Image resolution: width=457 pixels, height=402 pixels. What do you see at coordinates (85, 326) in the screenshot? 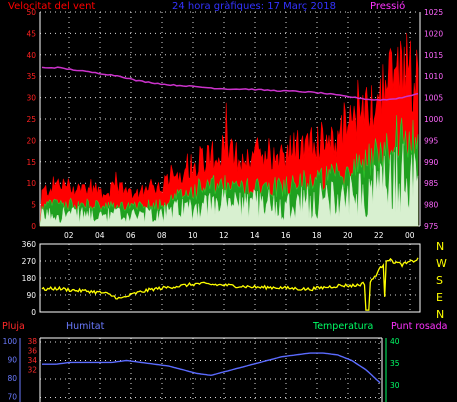
I see `humidity-label: Humitat` at bounding box center [85, 326].